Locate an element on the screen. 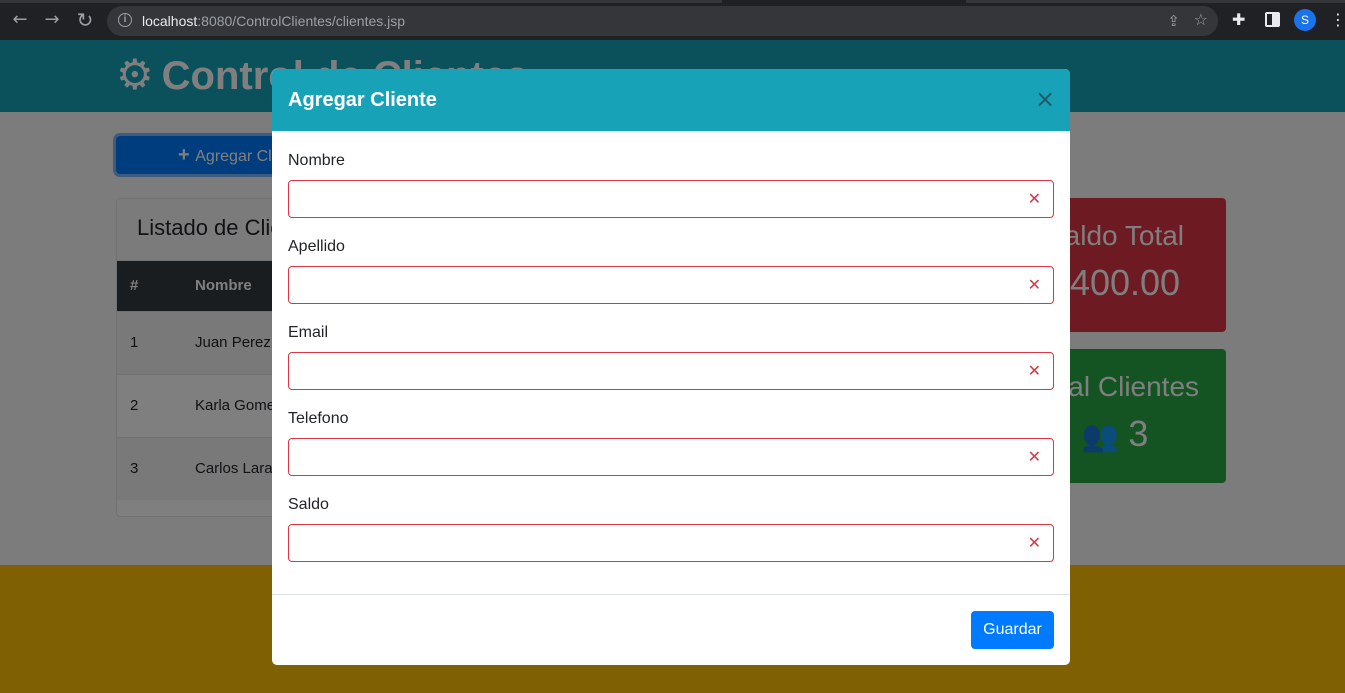 The height and width of the screenshot is (693, 1345). tab-strip is located at coordinates (672, 1).